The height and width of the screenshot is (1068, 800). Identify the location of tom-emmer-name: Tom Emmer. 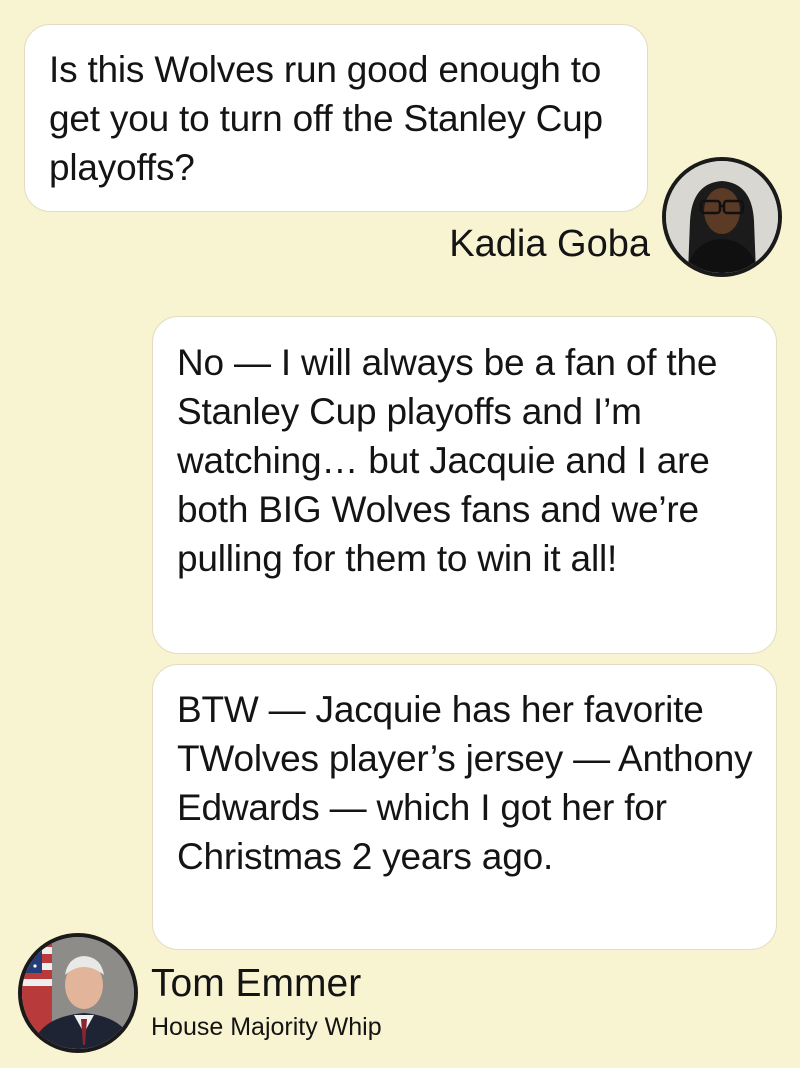
(256, 983).